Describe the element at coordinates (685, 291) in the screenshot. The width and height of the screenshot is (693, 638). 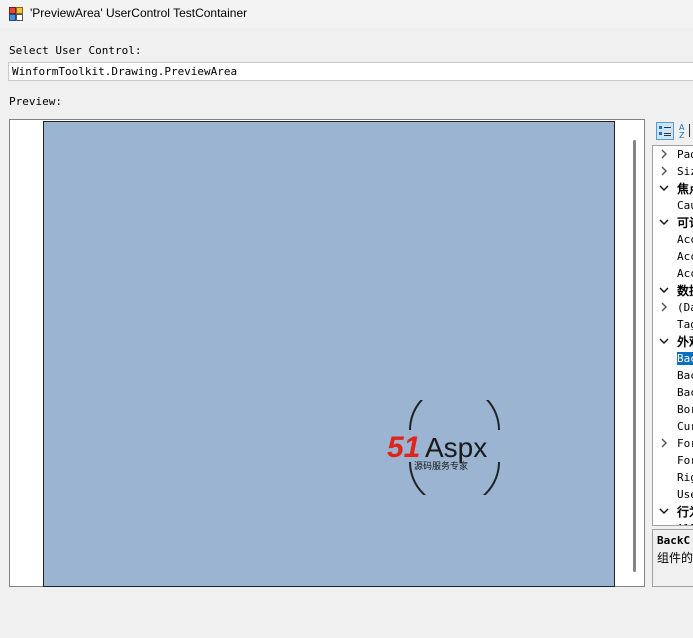
I see `property-row-label: 数据` at that location.